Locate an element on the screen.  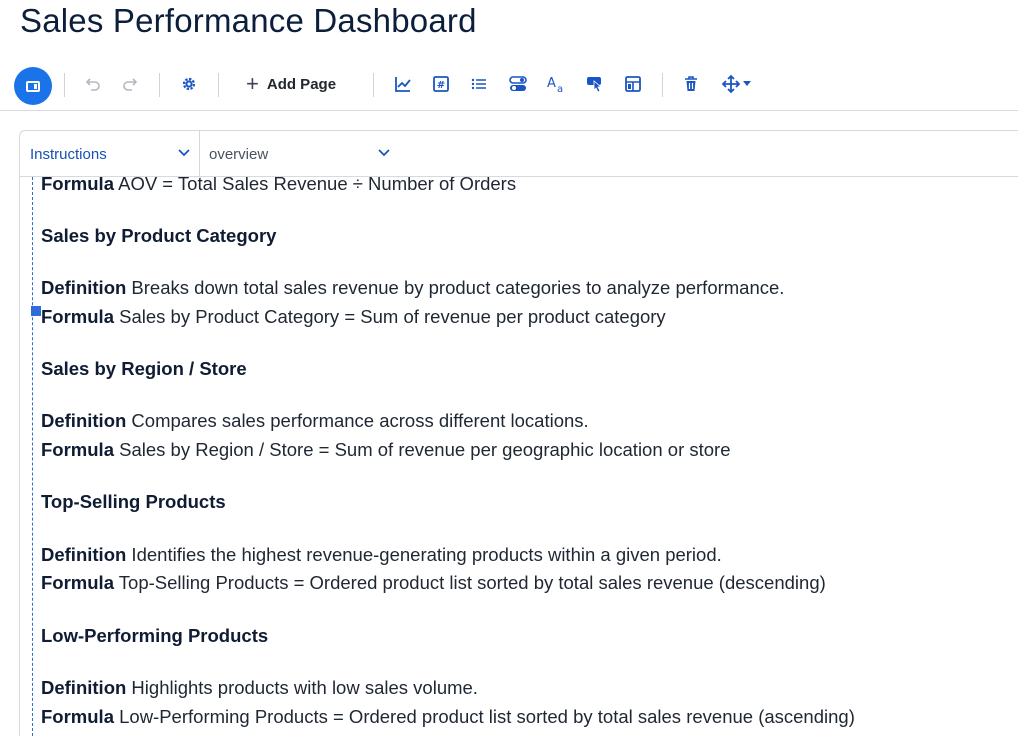
move-icon is located at coordinates (731, 84).